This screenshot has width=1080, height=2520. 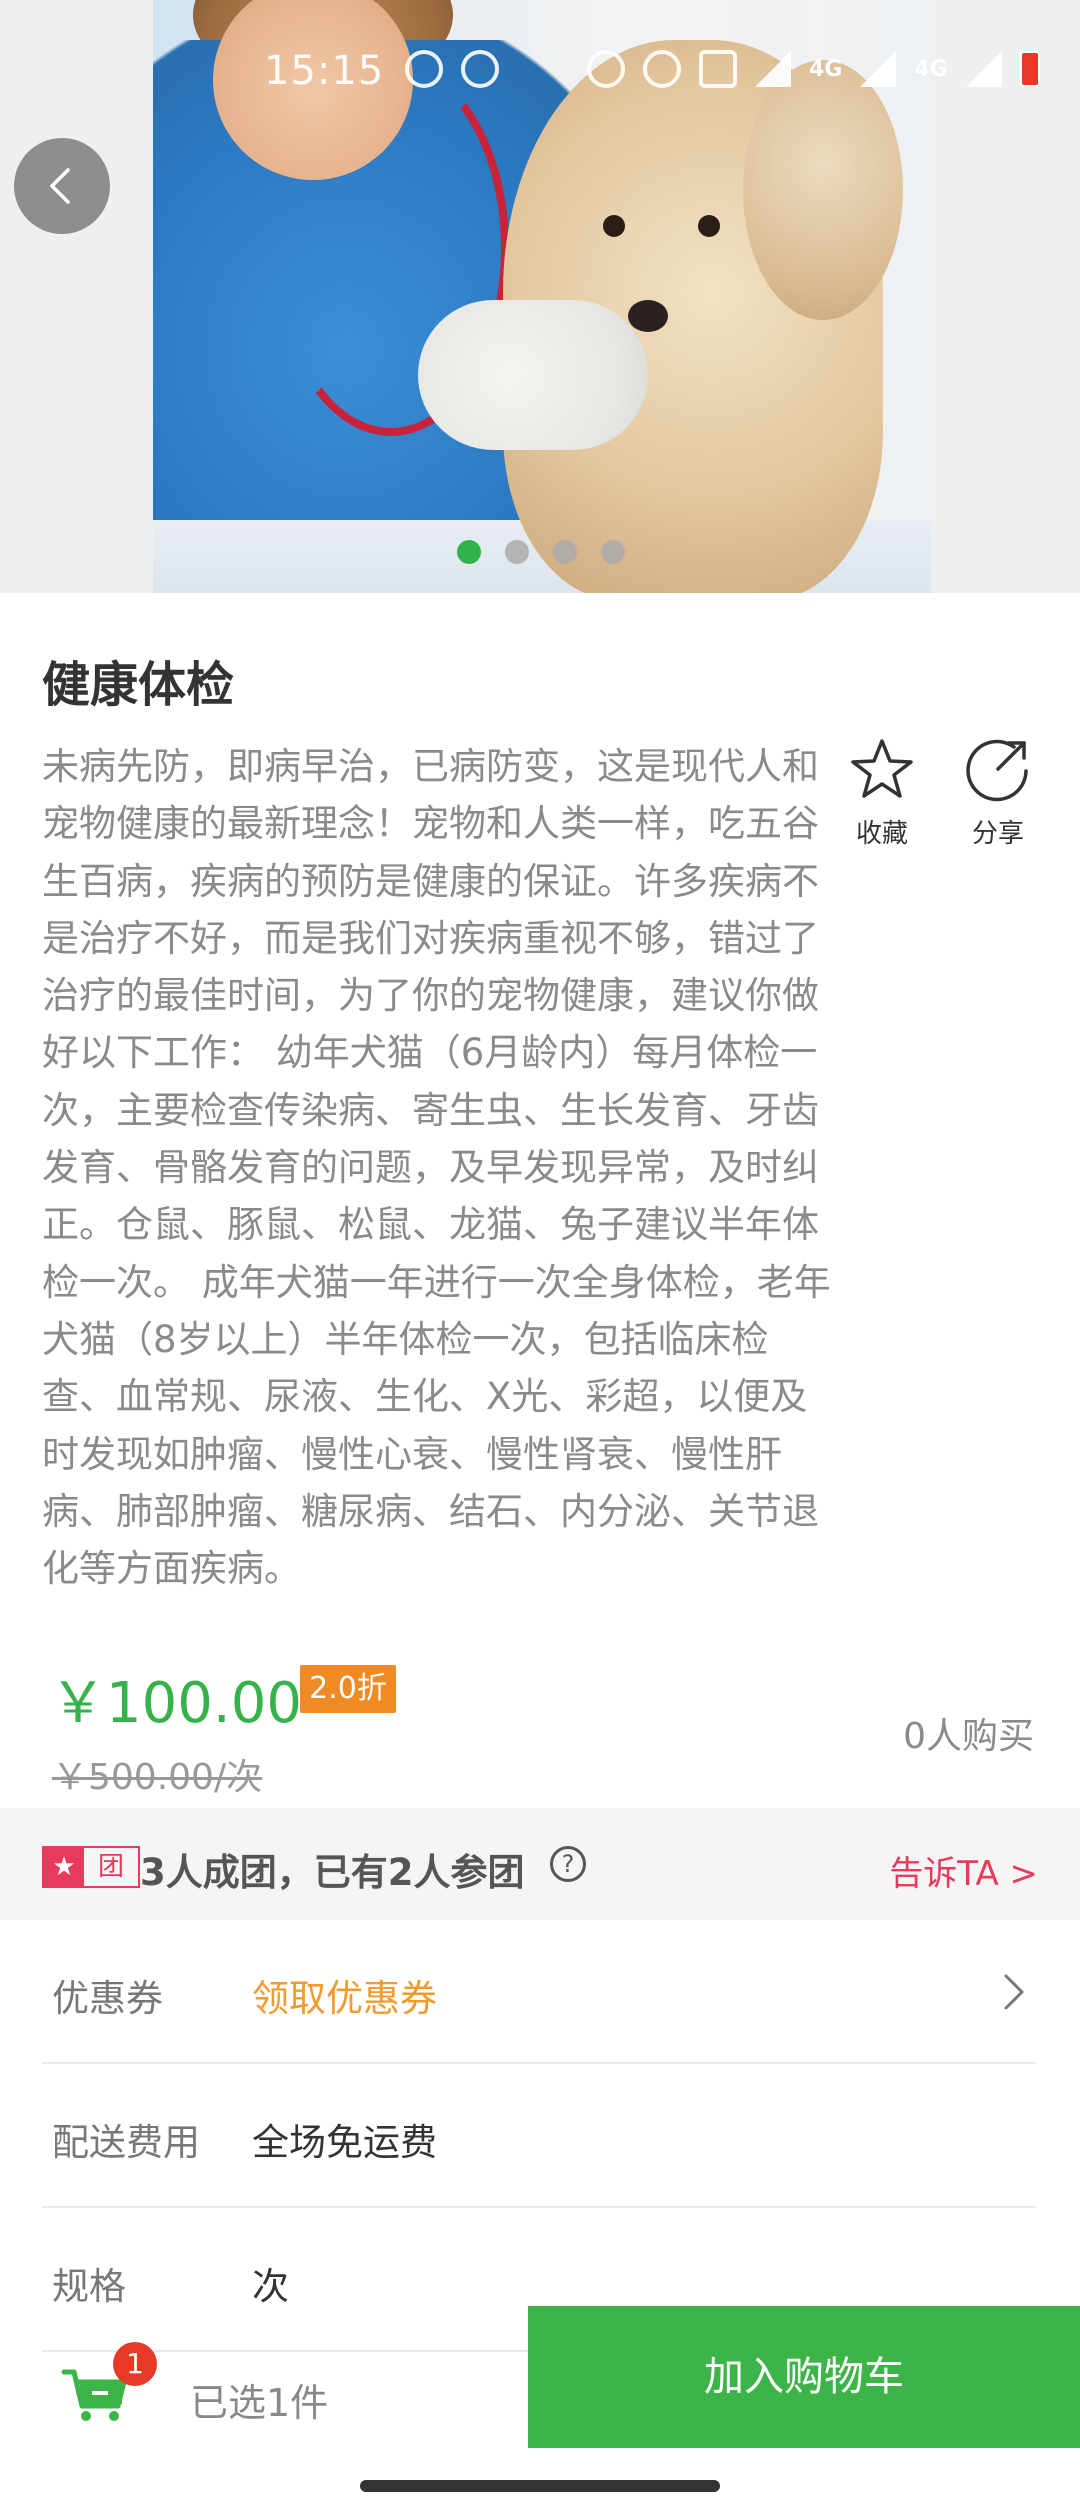 I want to click on status-time: 15:15, so click(x=324, y=71).